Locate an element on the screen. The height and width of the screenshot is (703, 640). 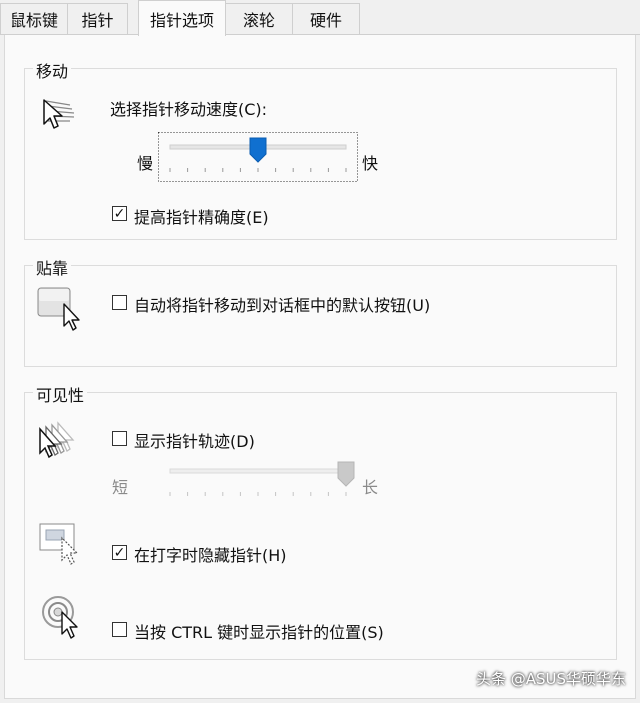
speed-fast-label: 快 is located at coordinates (370, 163).